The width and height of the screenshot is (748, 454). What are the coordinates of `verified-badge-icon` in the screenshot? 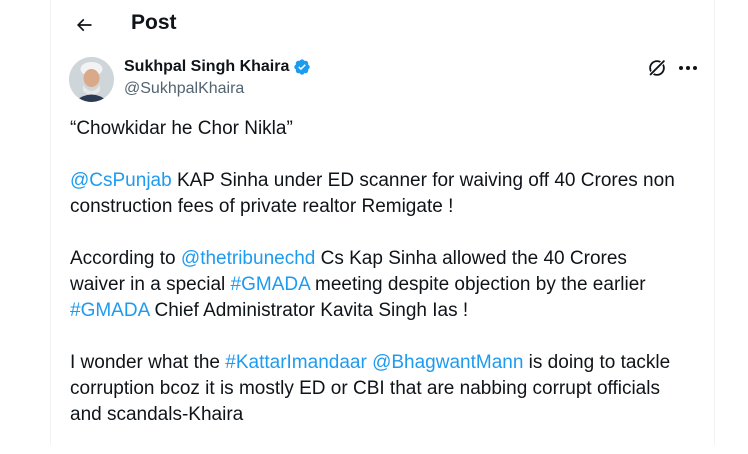 It's located at (302, 67).